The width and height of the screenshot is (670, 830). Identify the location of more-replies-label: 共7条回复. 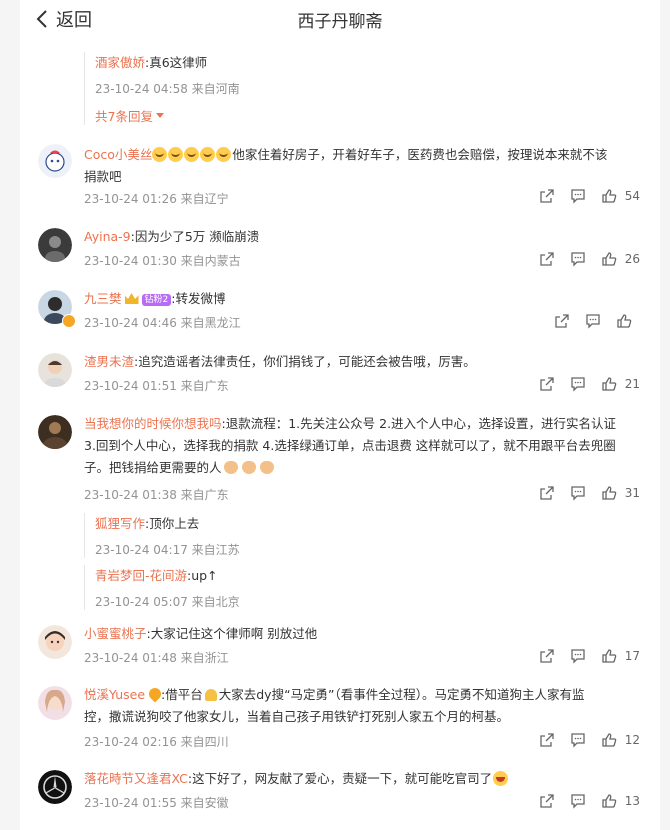
(124, 116).